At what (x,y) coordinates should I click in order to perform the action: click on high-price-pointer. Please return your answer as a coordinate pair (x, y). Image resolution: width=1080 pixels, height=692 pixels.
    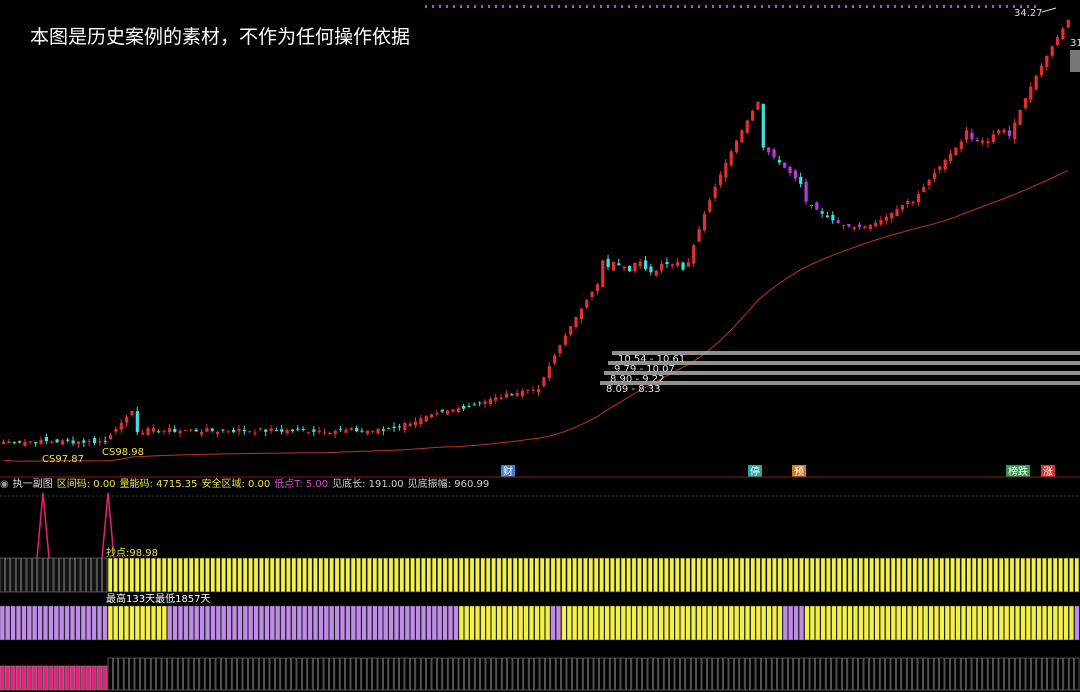
    Looking at the image, I should click on (1049, 10).